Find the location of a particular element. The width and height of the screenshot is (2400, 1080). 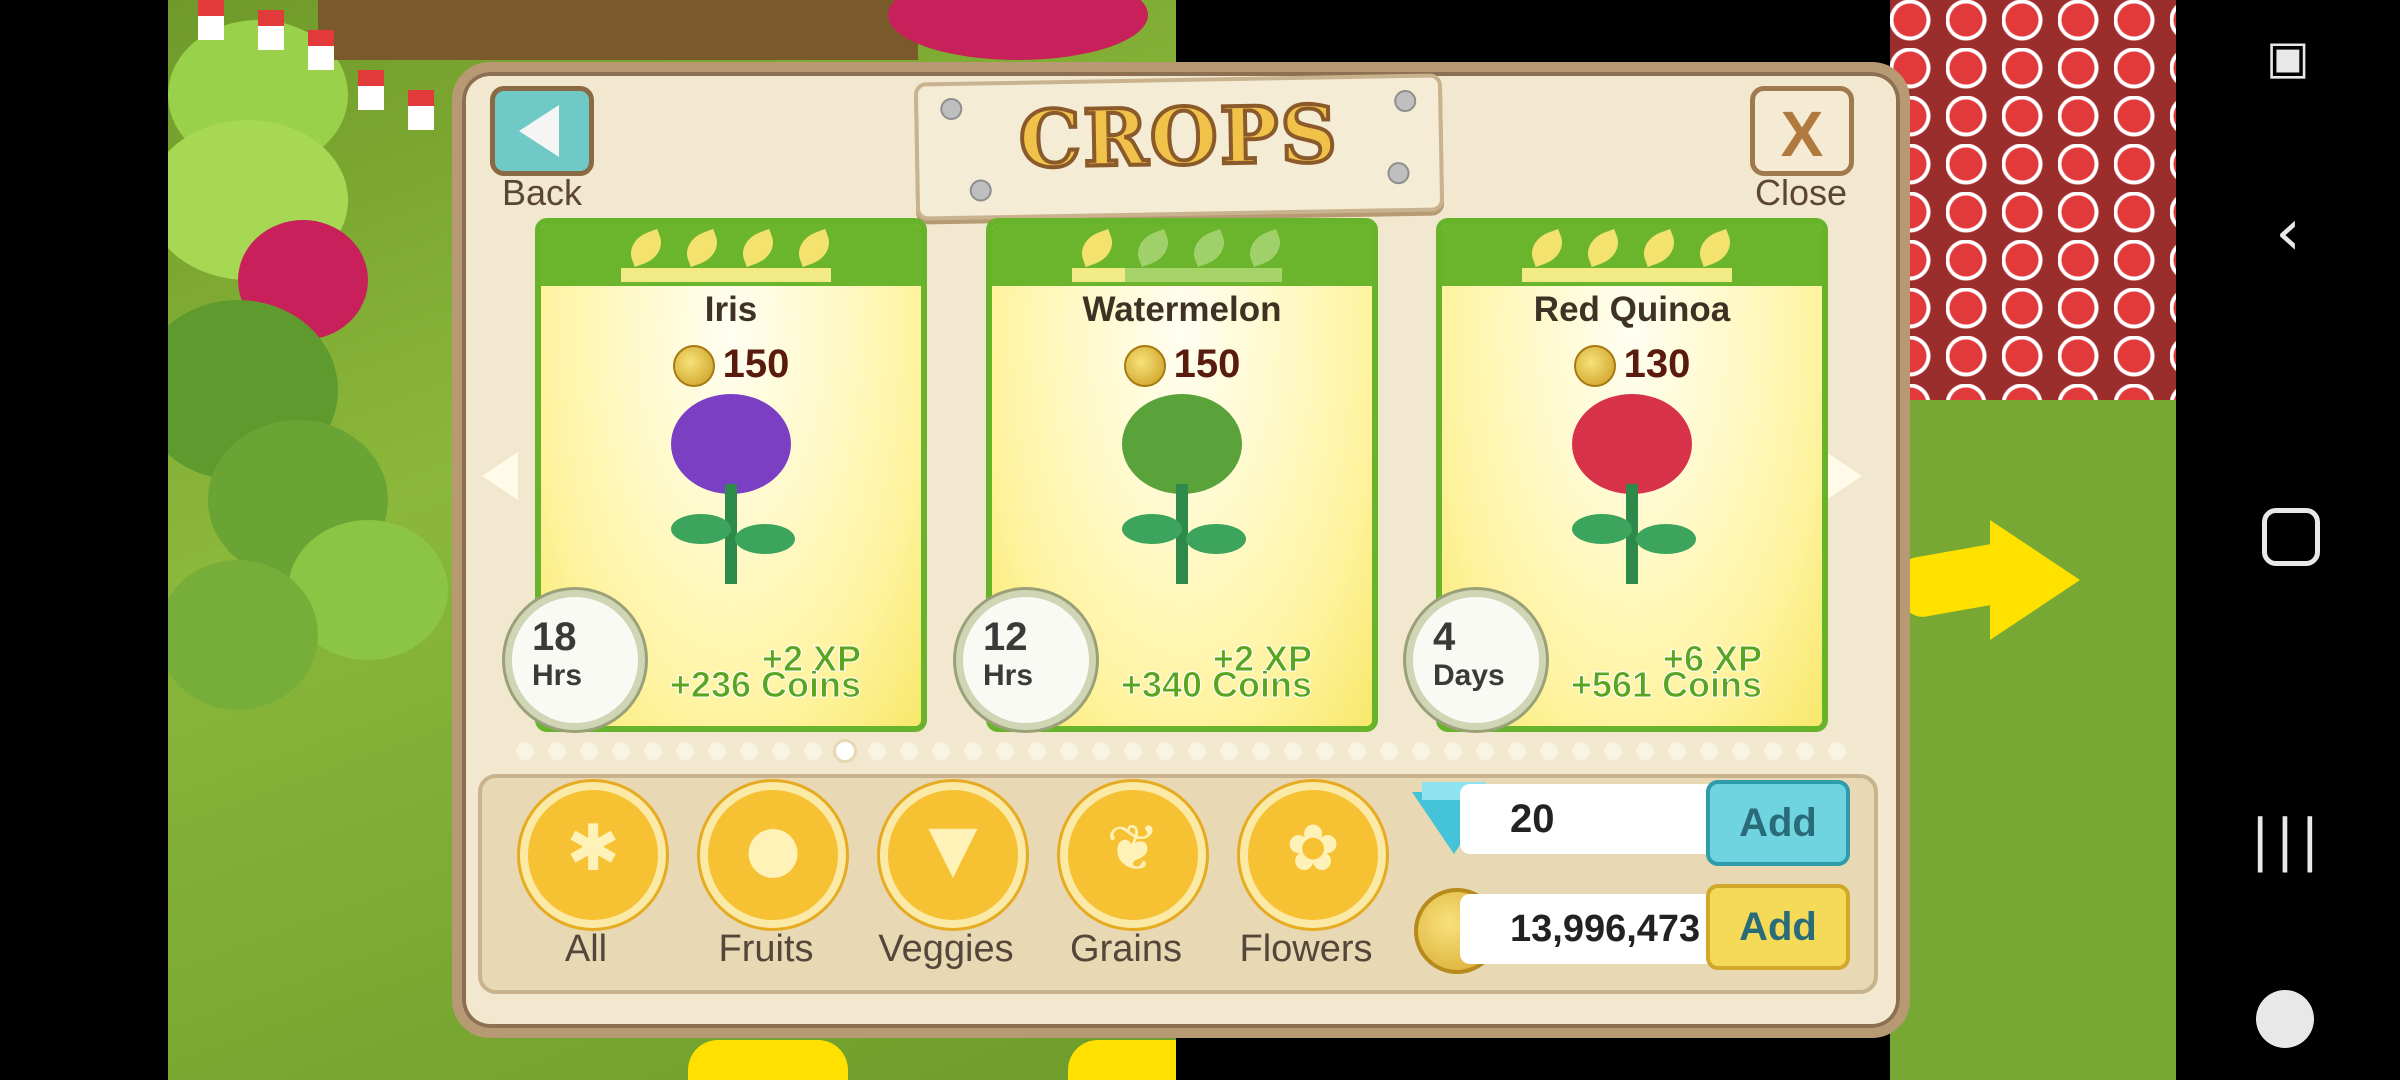

soil-plot is located at coordinates (618, 30).